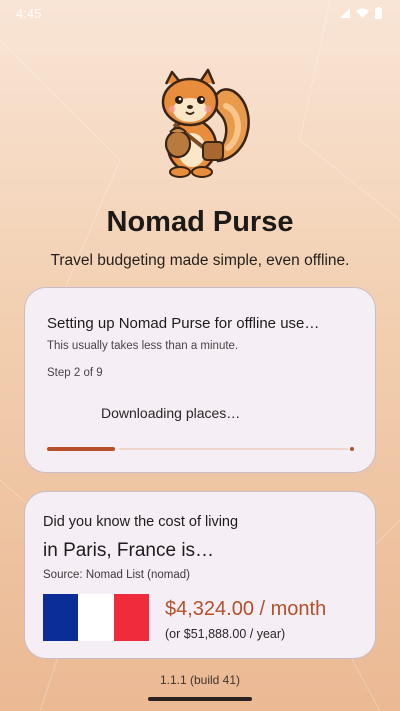 The image size is (400, 711). I want to click on flag-stripe-red, so click(131, 617).